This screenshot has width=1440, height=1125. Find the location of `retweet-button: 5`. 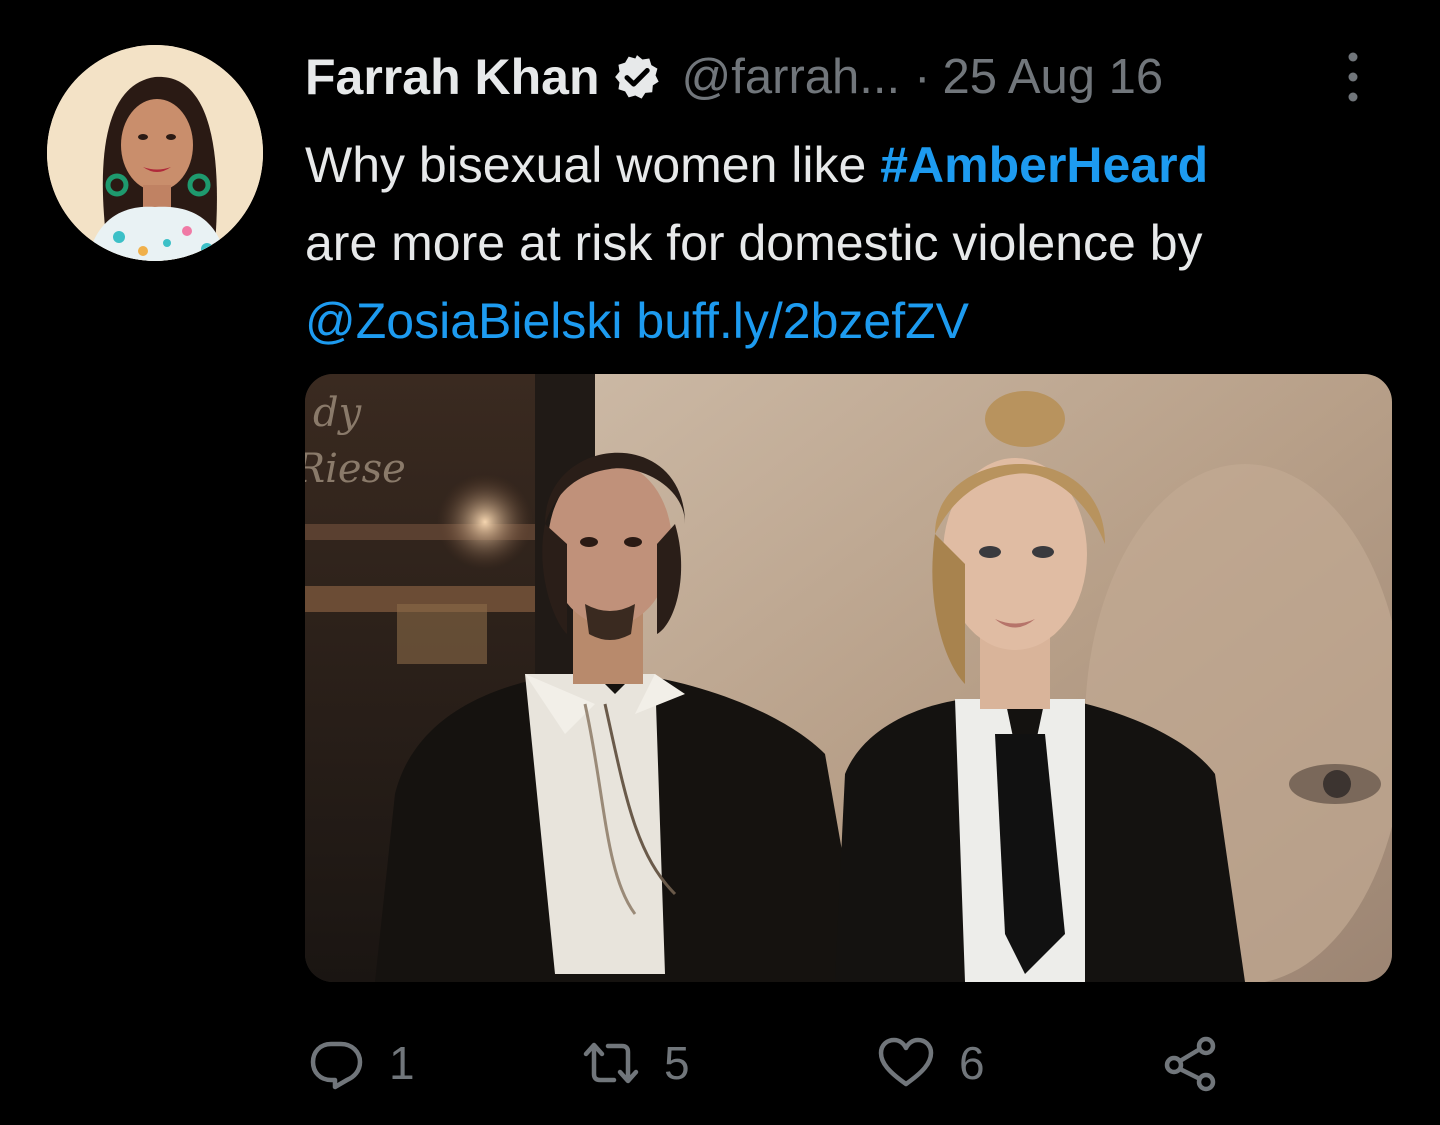

retweet-button: 5 is located at coordinates (635, 1063).